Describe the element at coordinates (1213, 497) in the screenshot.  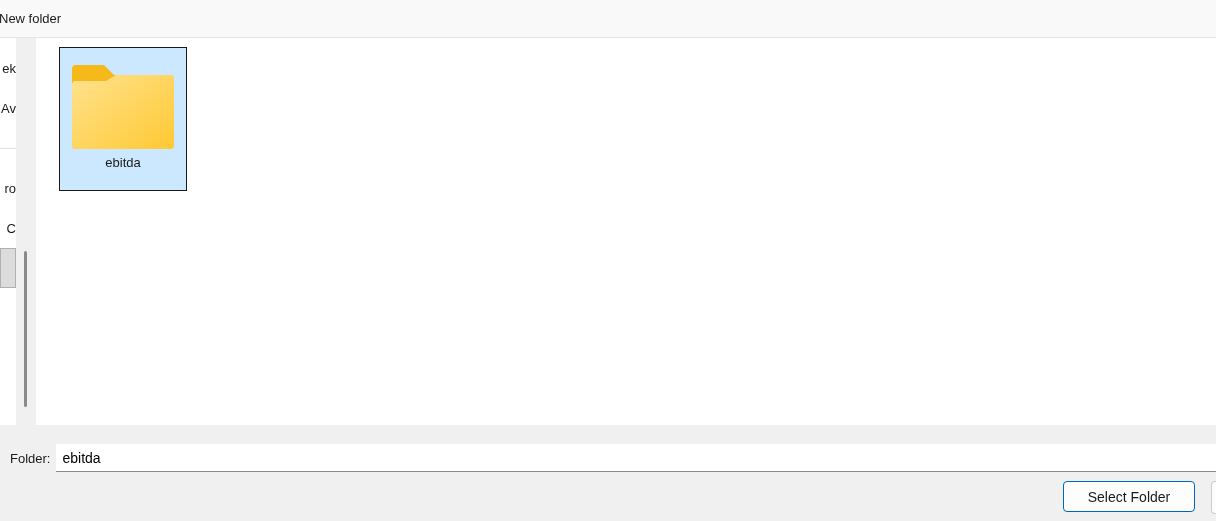
I see `cancel-button-edge` at that location.